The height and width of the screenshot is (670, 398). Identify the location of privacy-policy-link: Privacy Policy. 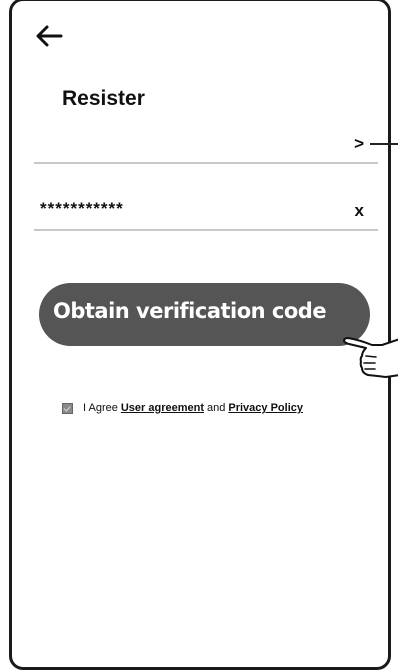
(265, 408).